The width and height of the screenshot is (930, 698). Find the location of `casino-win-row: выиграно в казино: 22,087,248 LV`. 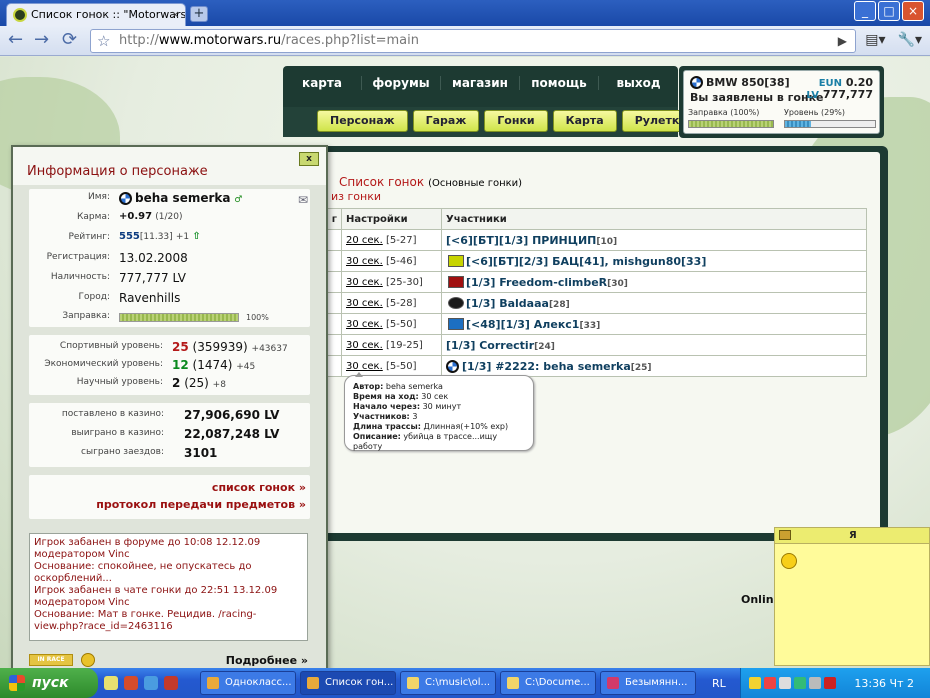

casino-win-row: выиграно в казино: 22,087,248 LV is located at coordinates (175, 434).